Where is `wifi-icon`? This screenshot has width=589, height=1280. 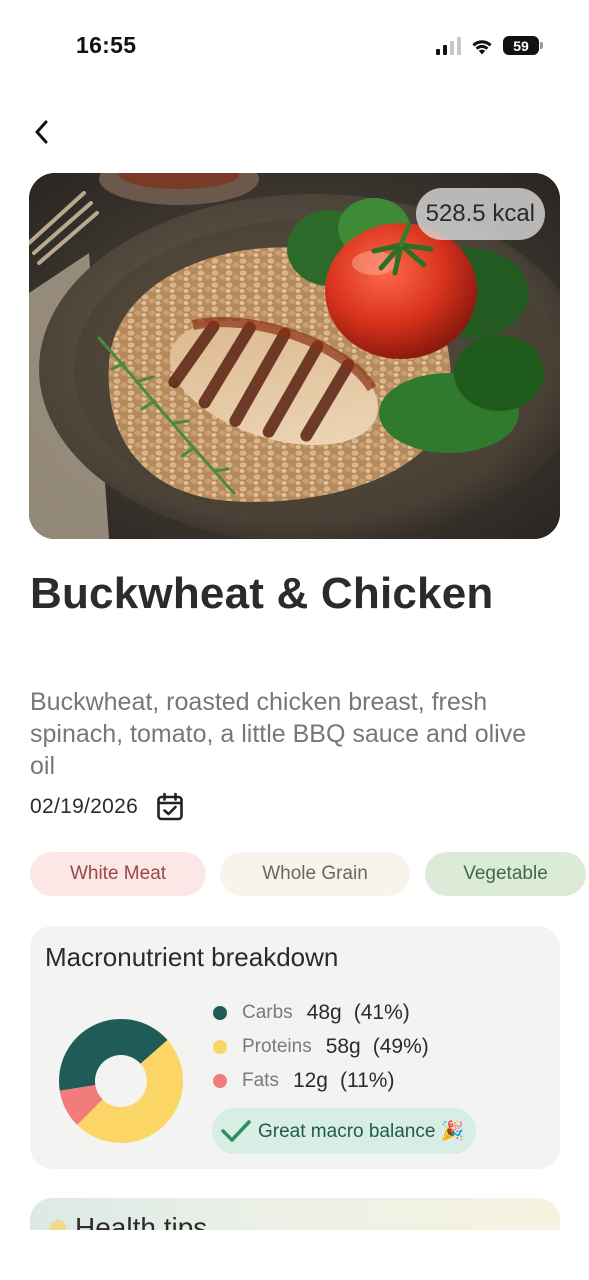
wifi-icon is located at coordinates (482, 46).